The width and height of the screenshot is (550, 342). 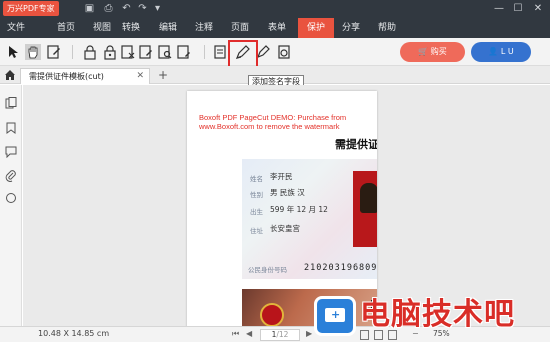 I want to click on document-title: 需提供证, so click(x=356, y=144).